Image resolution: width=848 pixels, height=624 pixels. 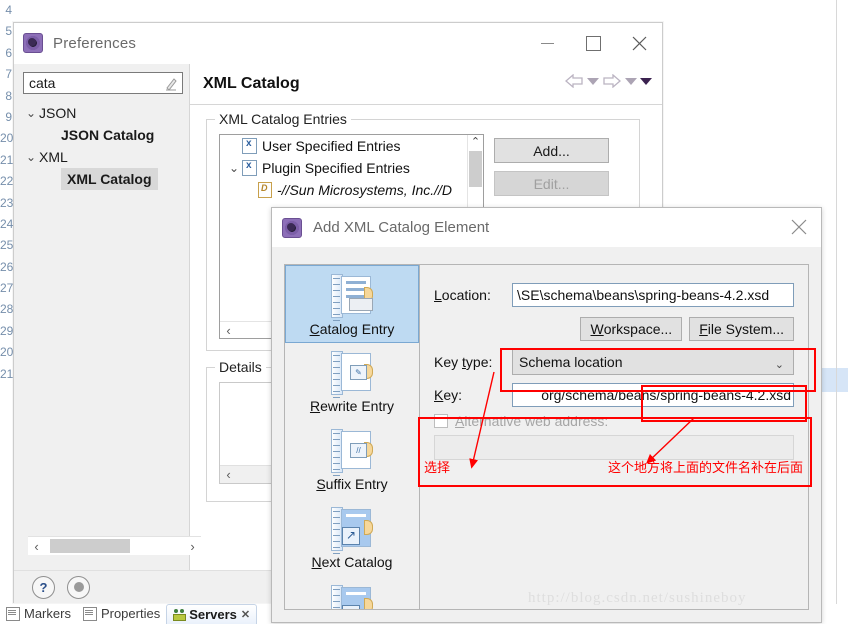 I want to click on tree-item-xml-catalog: XML Catalog, so click(x=109, y=179).